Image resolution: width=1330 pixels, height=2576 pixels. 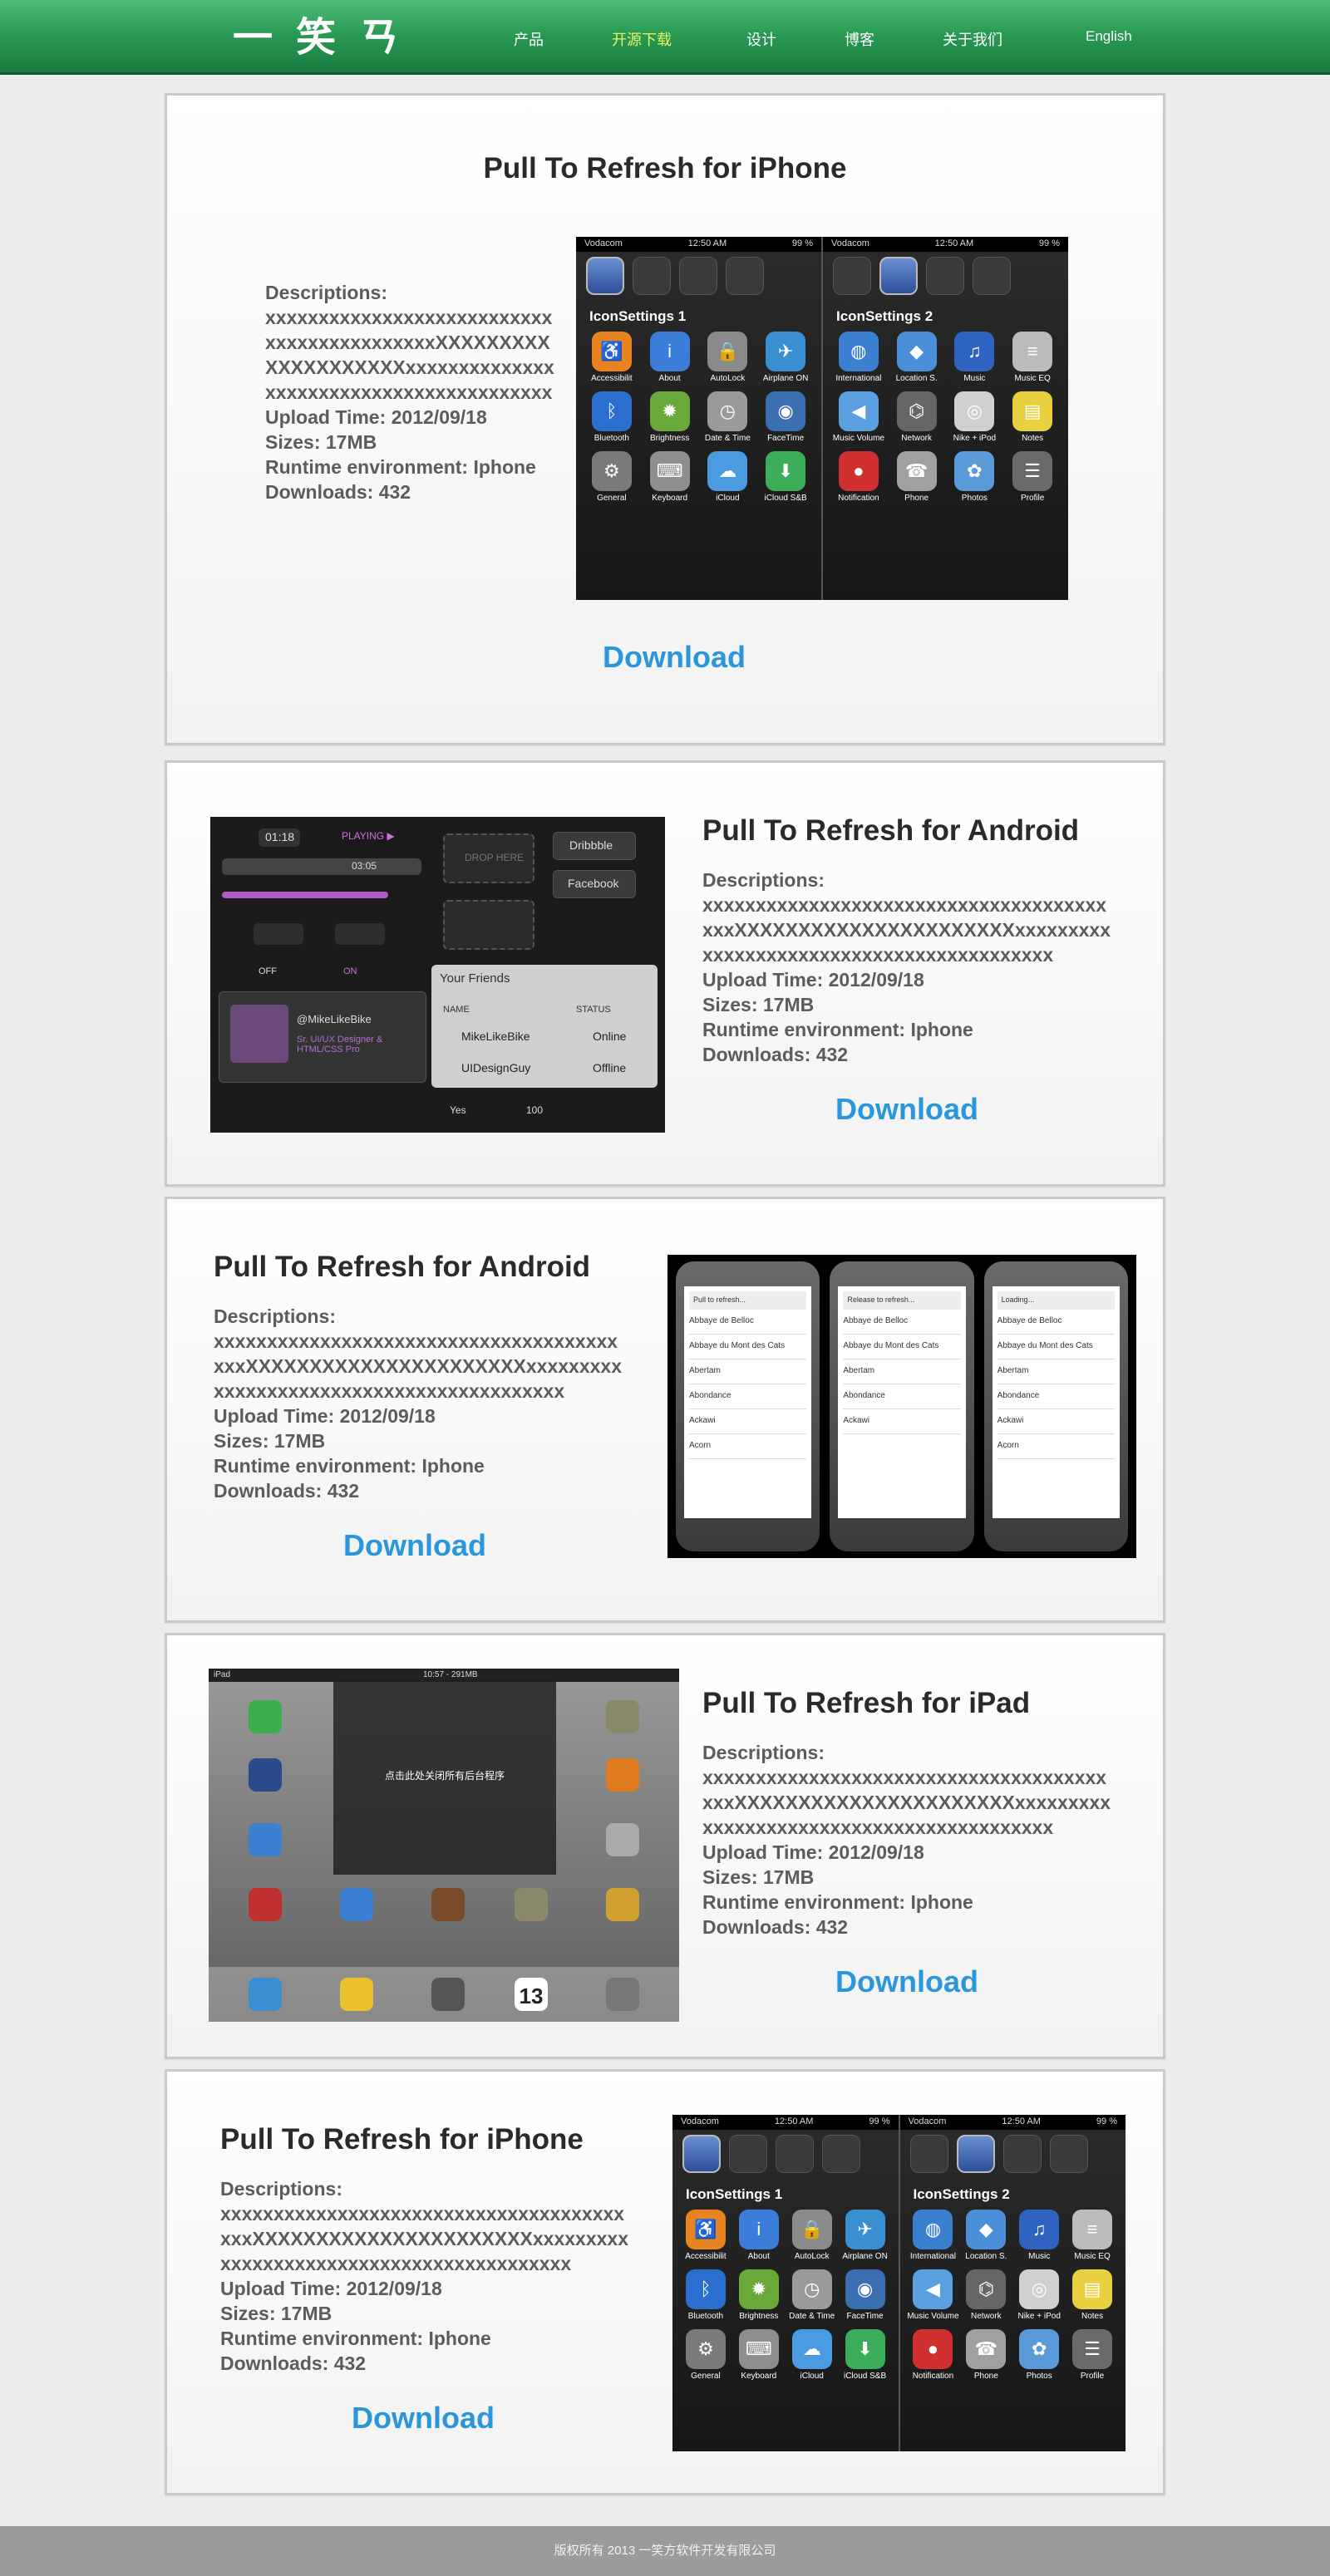 I want to click on app-icon-label: Accessibilit, so click(x=706, y=2256).